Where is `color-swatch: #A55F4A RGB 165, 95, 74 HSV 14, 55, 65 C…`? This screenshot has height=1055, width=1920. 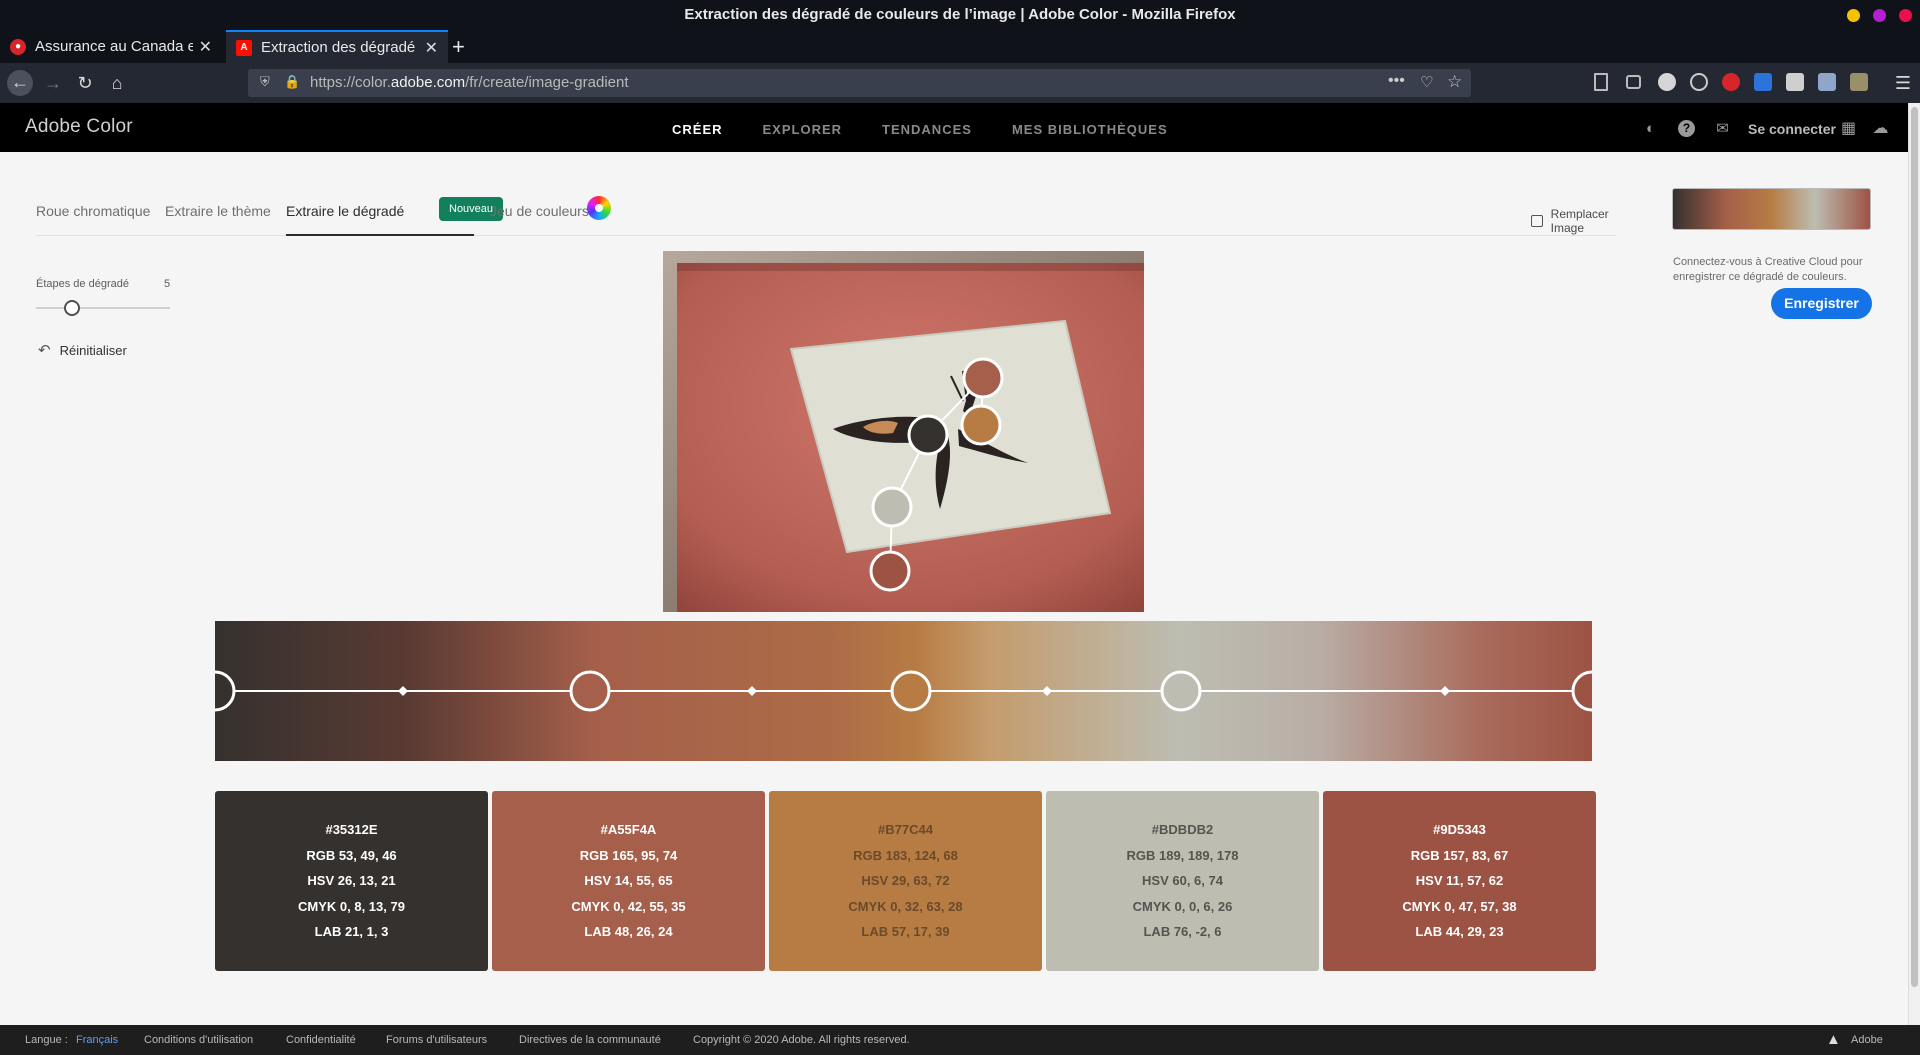 color-swatch: #A55F4A RGB 165, 95, 74 HSV 14, 55, 65 C… is located at coordinates (628, 881).